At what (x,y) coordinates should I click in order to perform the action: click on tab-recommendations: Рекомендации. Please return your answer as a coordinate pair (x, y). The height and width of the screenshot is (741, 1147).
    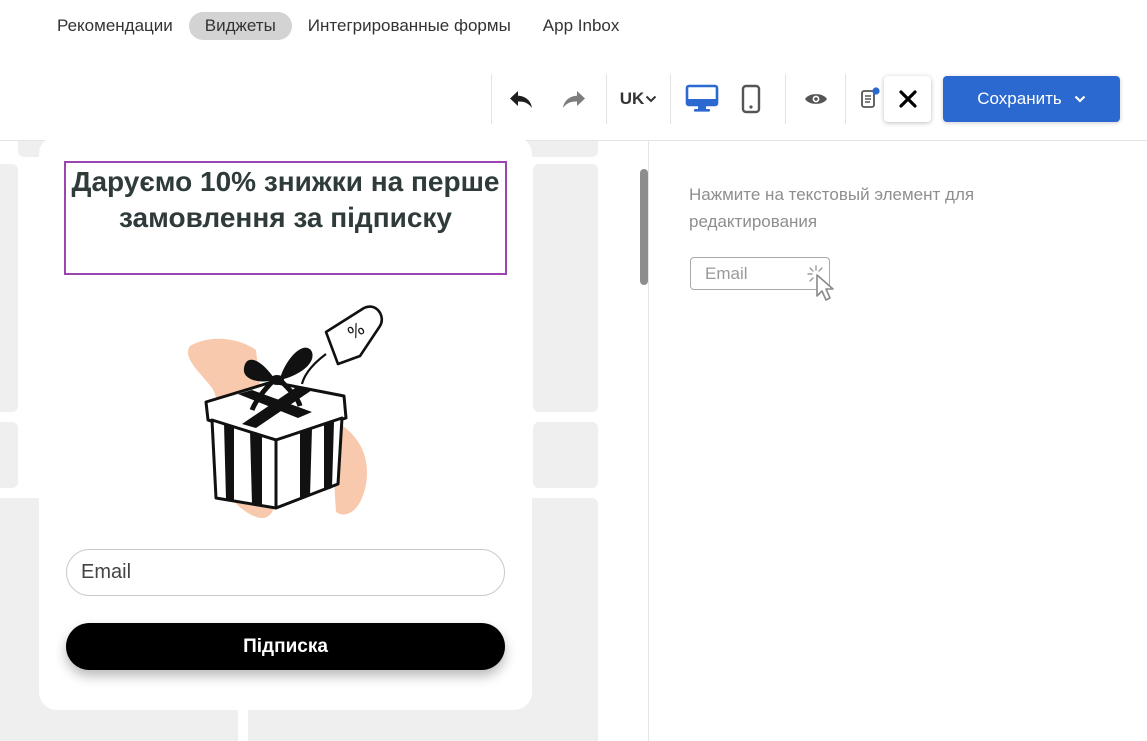
    Looking at the image, I should click on (115, 26).